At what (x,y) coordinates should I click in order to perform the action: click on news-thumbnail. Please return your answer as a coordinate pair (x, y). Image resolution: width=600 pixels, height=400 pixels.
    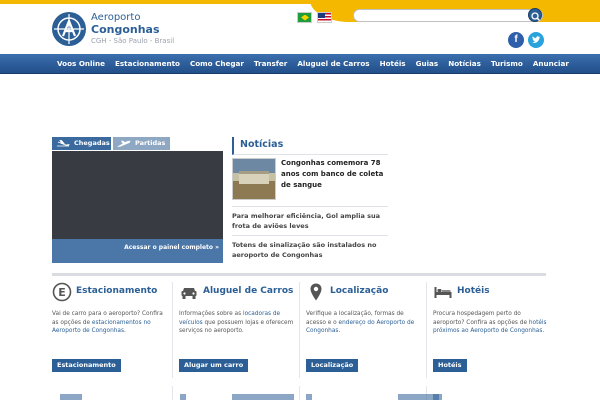
    Looking at the image, I should click on (254, 179).